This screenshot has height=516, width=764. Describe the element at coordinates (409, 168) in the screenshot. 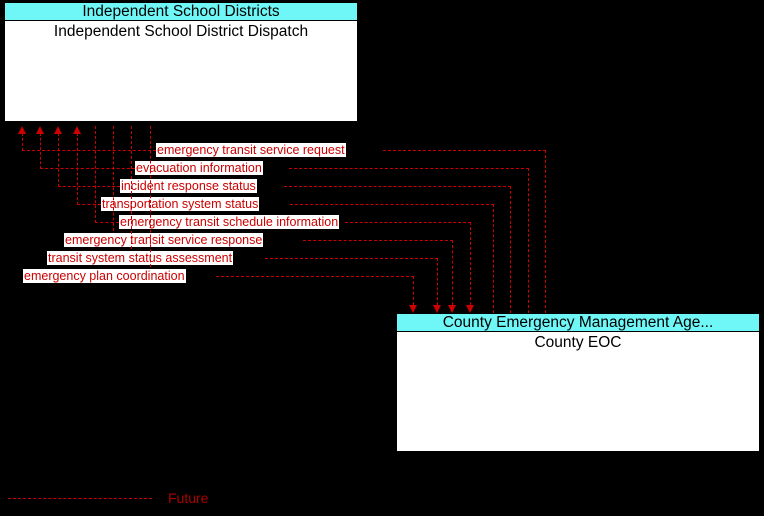

I see `flow-2-segment-horizontal-right` at that location.